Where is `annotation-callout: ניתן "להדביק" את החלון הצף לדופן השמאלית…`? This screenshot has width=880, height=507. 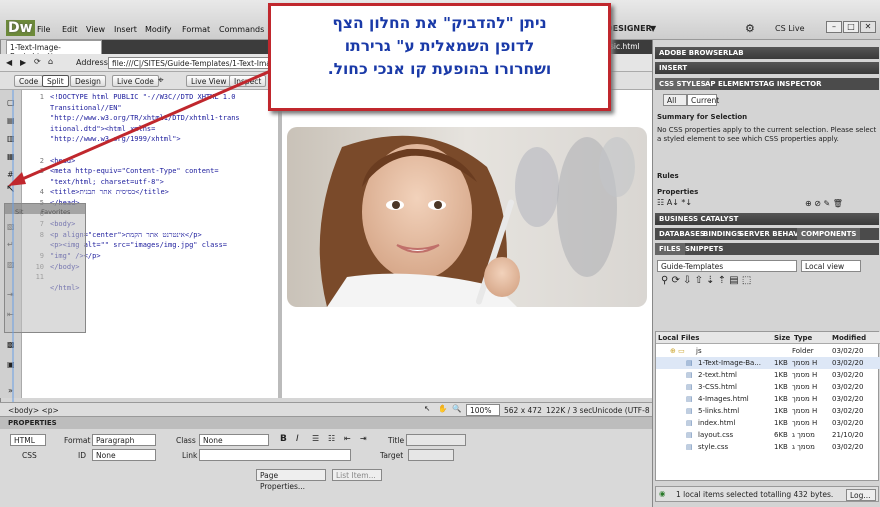
annotation-callout: ניתן "להדביק" את החלון הצף לדופן השמאלית… is located at coordinates (439, 57).